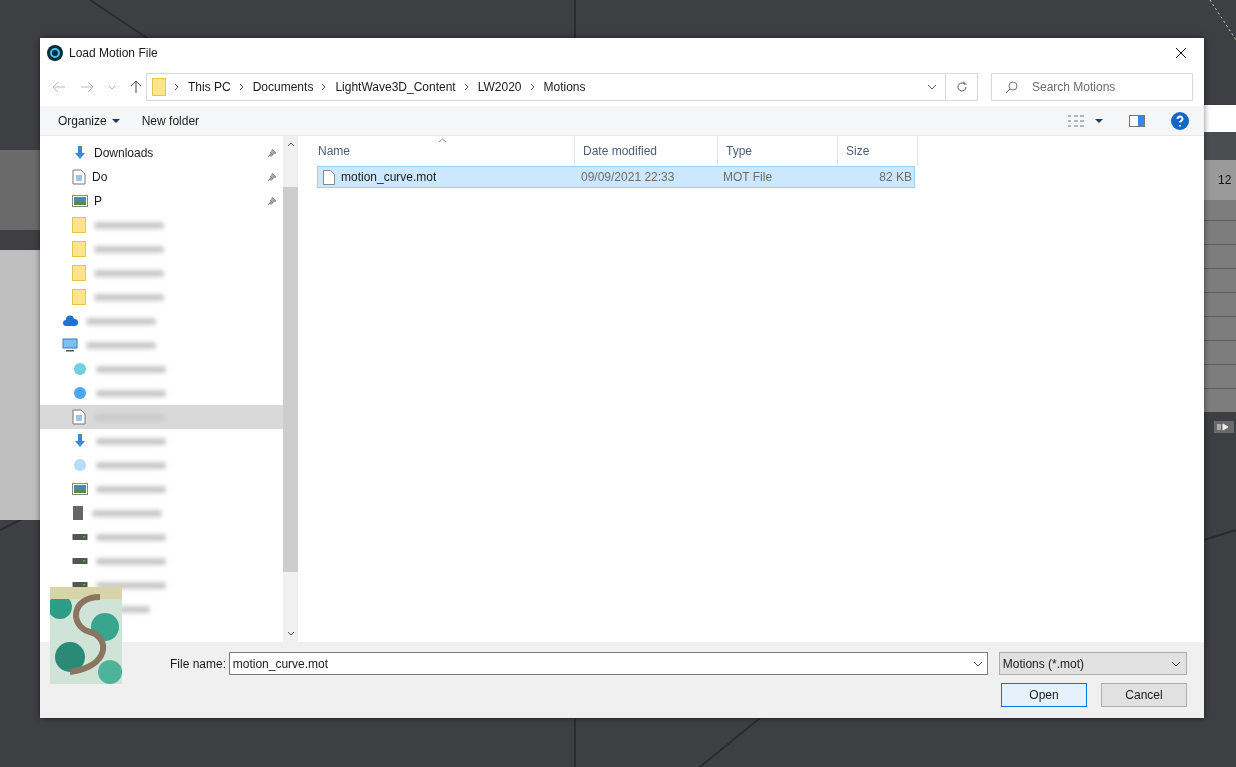 This screenshot has height=767, width=1236. Describe the element at coordinates (1144, 695) in the screenshot. I see `cancel-button: Cancel` at that location.